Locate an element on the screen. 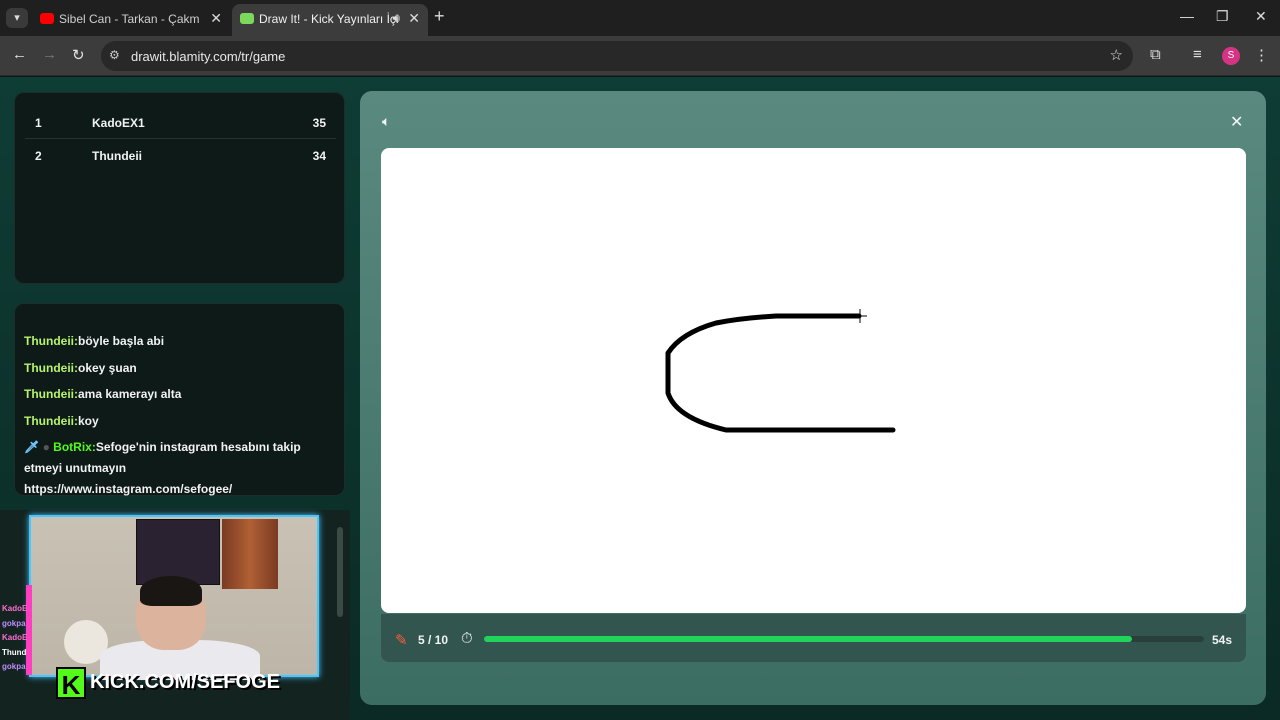 This screenshot has height=720, width=1280. close-window-icon: ✕ is located at coordinates (1261, 16).